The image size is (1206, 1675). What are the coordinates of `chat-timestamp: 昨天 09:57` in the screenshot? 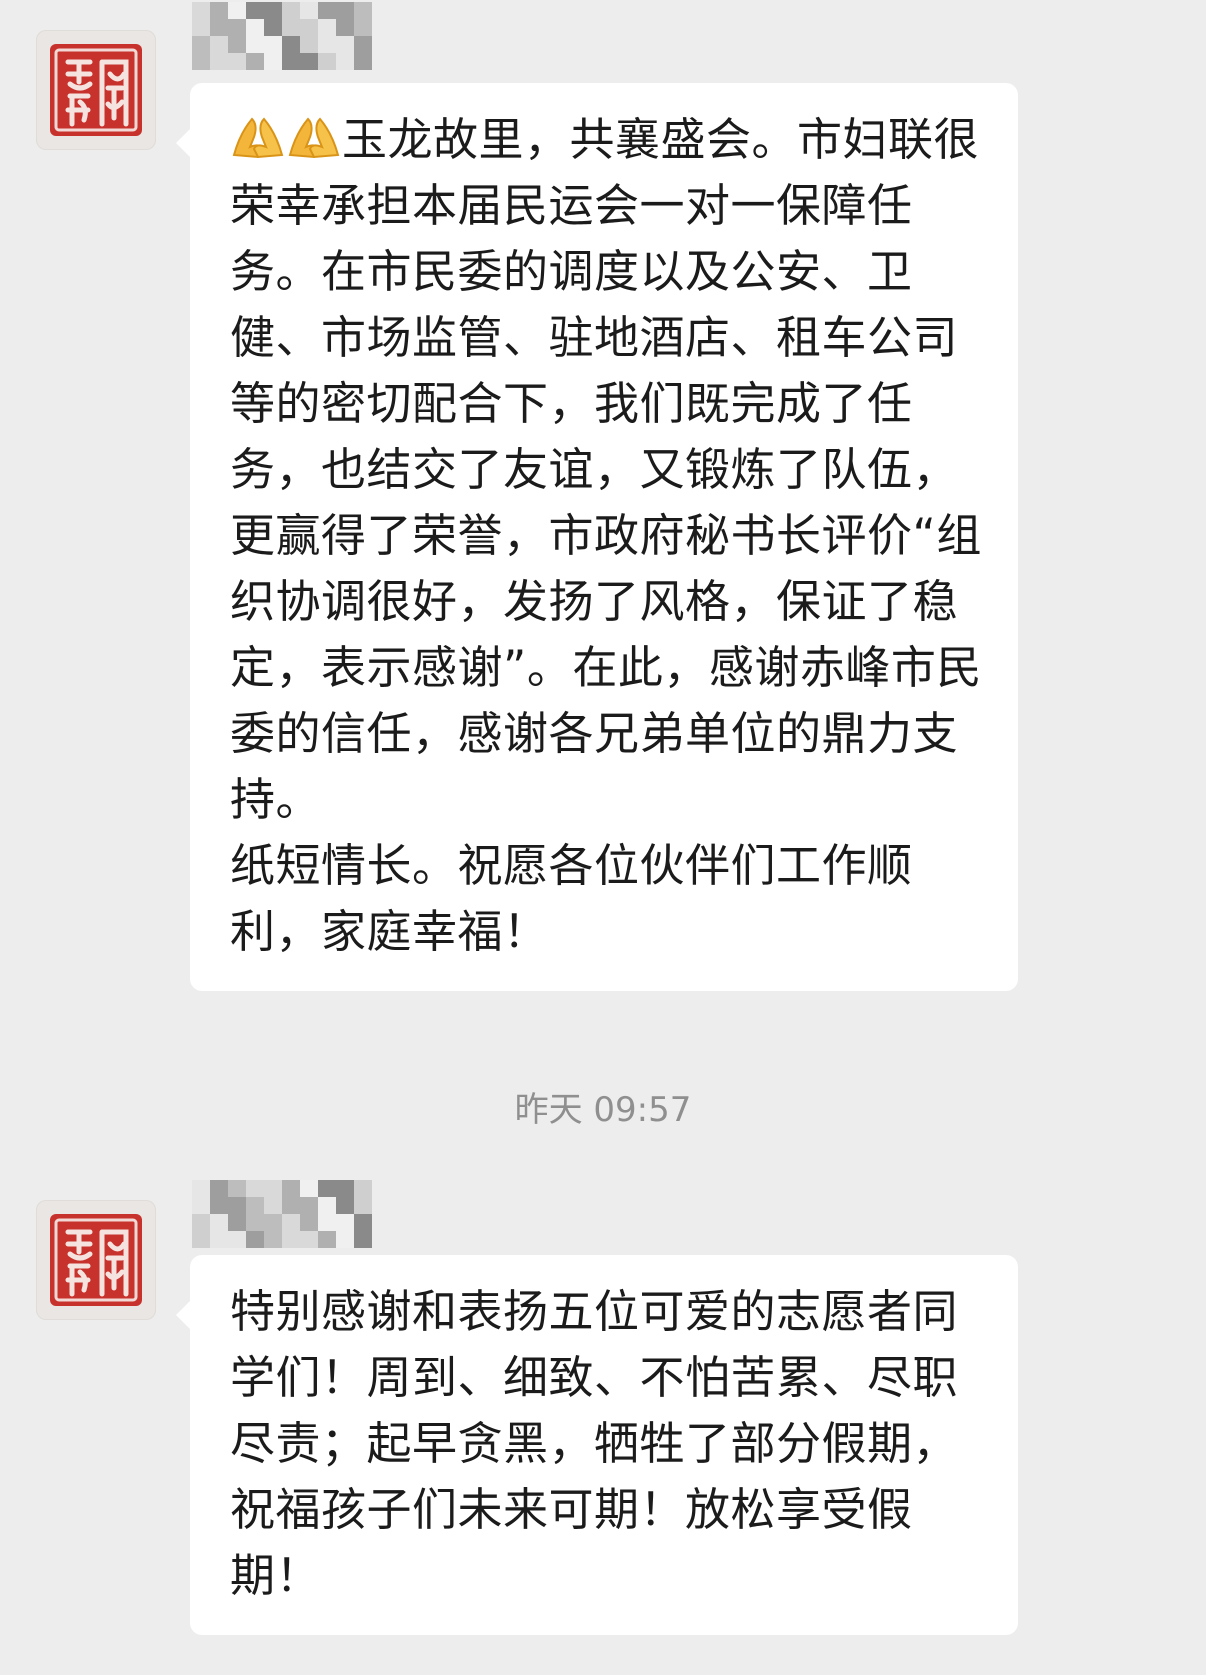 It's located at (603, 1110).